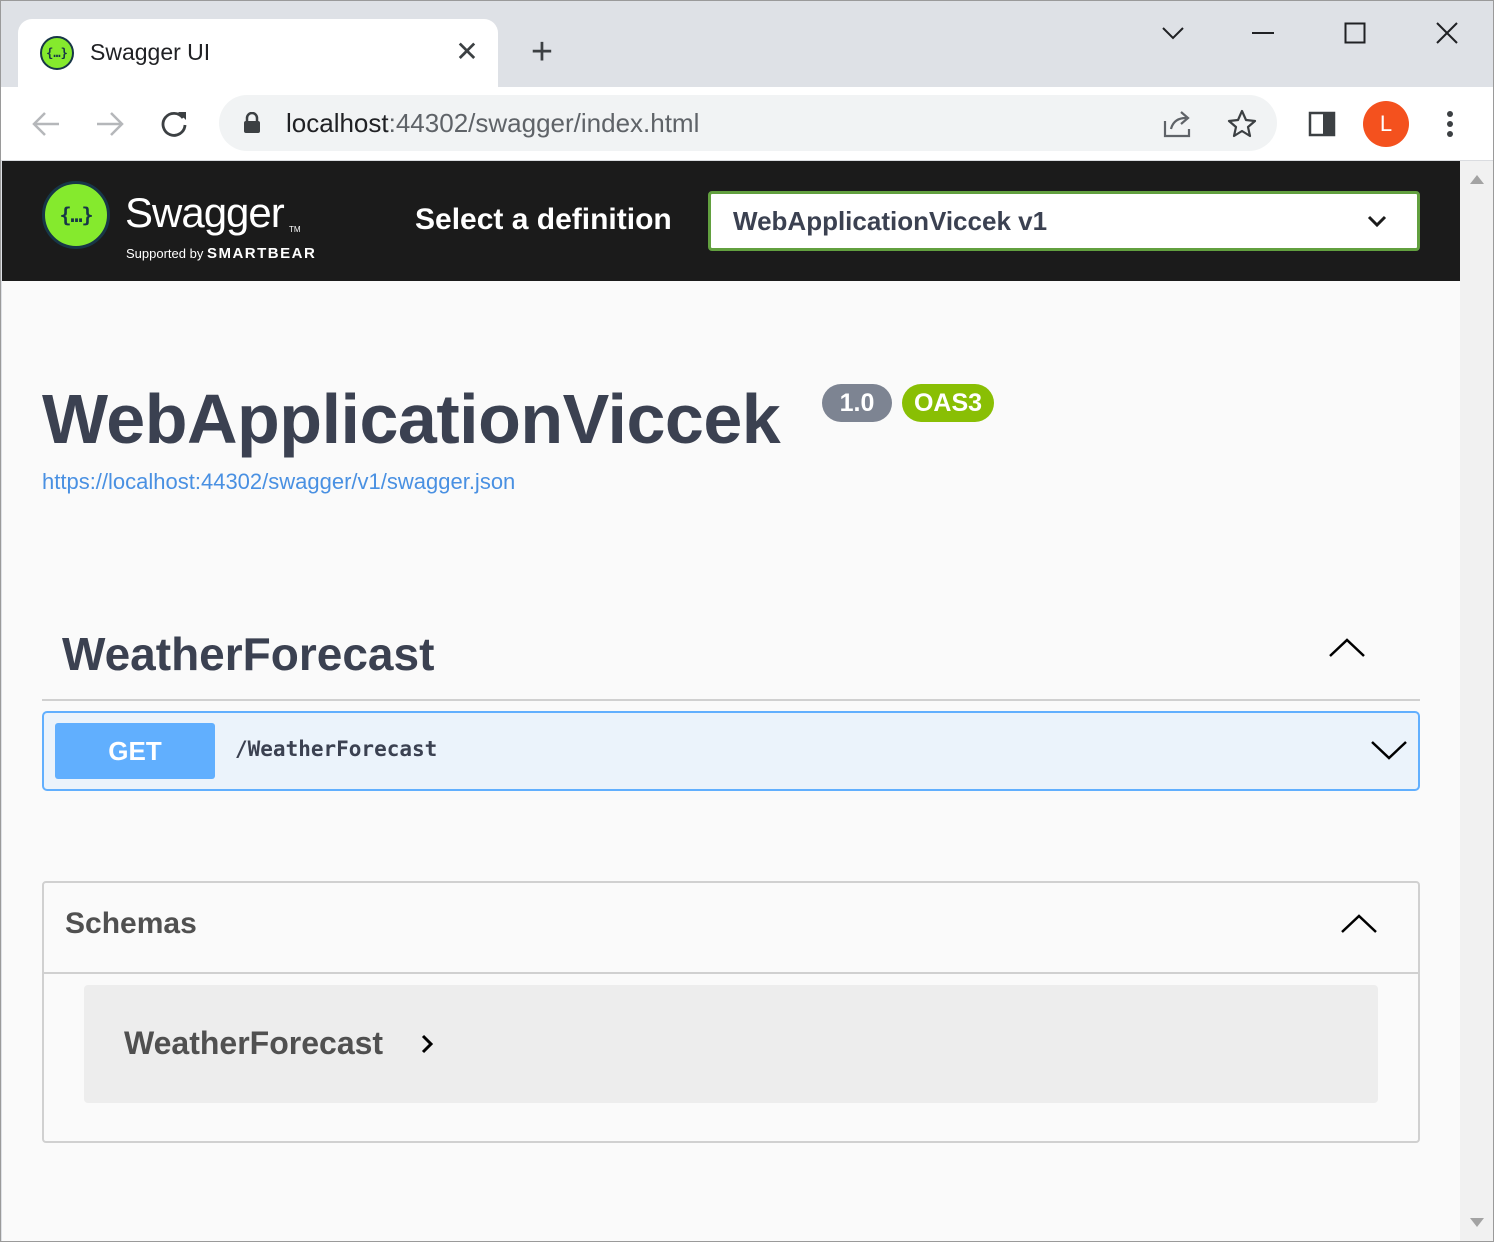  What do you see at coordinates (542, 53) in the screenshot?
I see `new-tab-button: +` at bounding box center [542, 53].